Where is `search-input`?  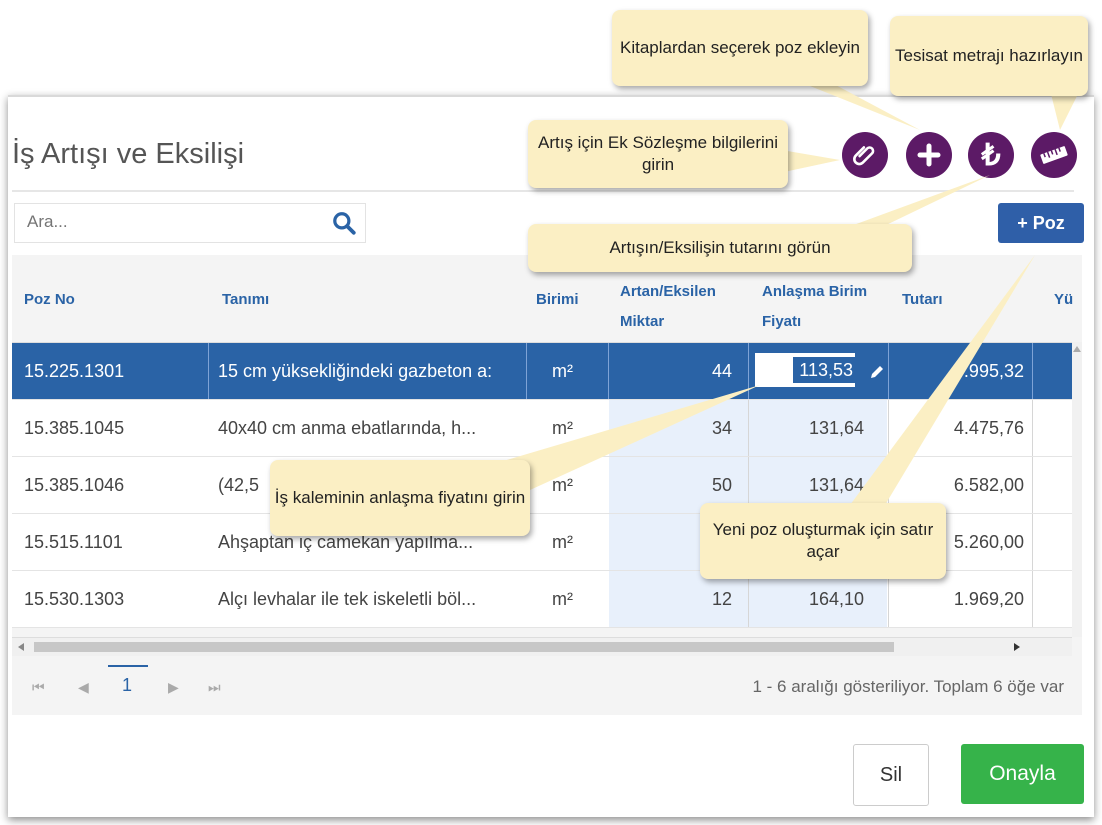
search-input is located at coordinates (177, 222).